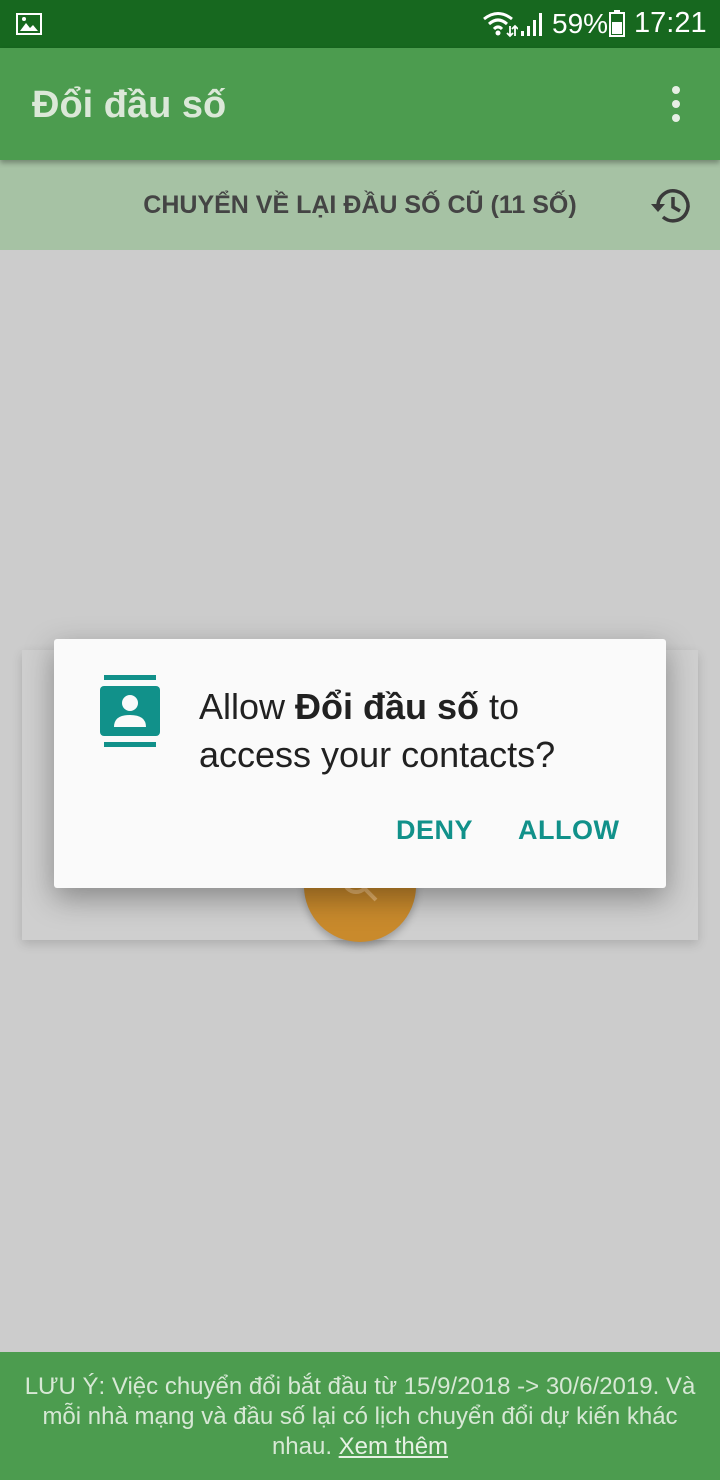  Describe the element at coordinates (671, 206) in the screenshot. I see `history-icon` at that location.